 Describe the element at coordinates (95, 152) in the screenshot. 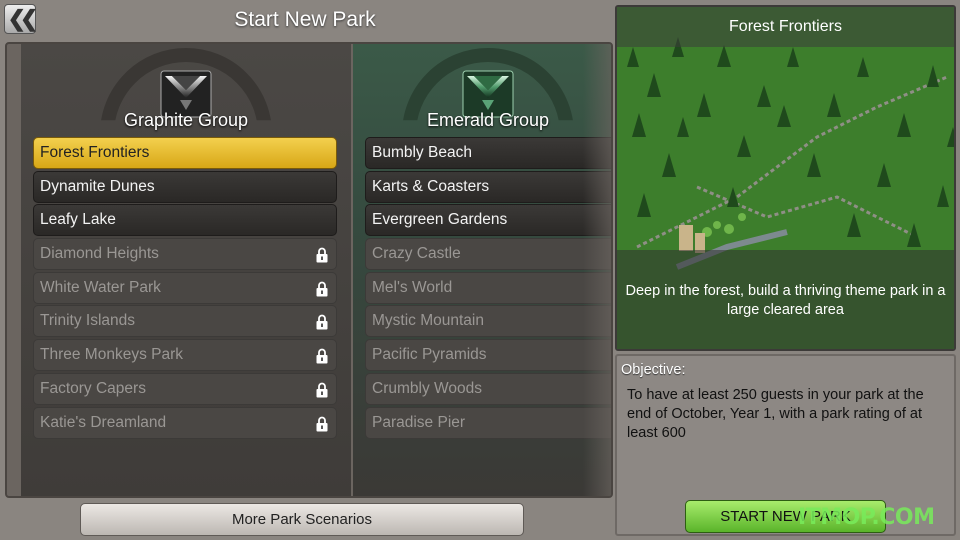

I see `scenario-label: Forest Frontiers` at that location.